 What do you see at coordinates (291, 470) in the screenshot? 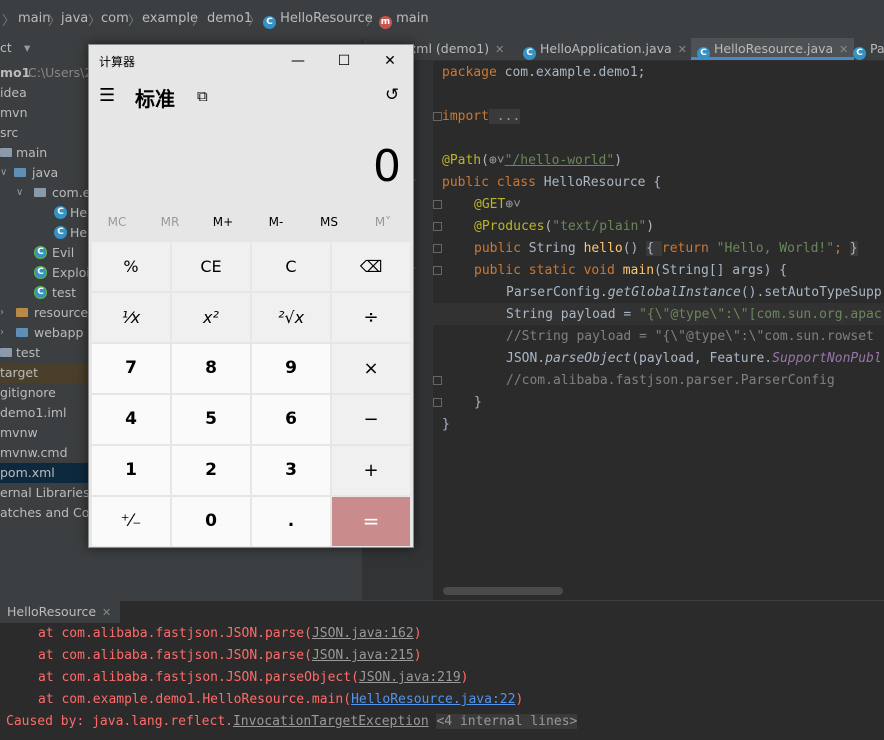
I see `digit-3-button: 3` at bounding box center [291, 470].